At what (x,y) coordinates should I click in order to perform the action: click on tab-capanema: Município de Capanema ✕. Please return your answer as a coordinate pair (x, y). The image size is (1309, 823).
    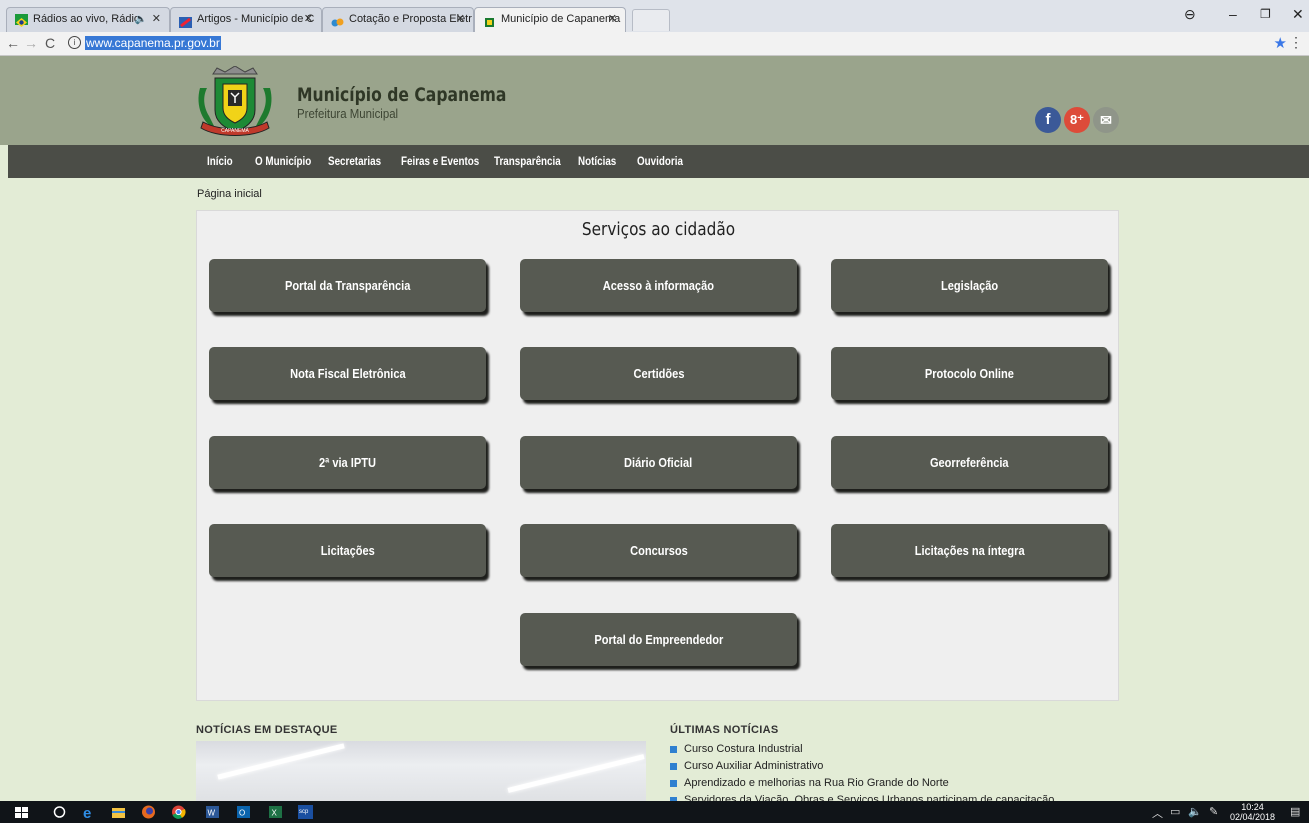
    Looking at the image, I should click on (550, 19).